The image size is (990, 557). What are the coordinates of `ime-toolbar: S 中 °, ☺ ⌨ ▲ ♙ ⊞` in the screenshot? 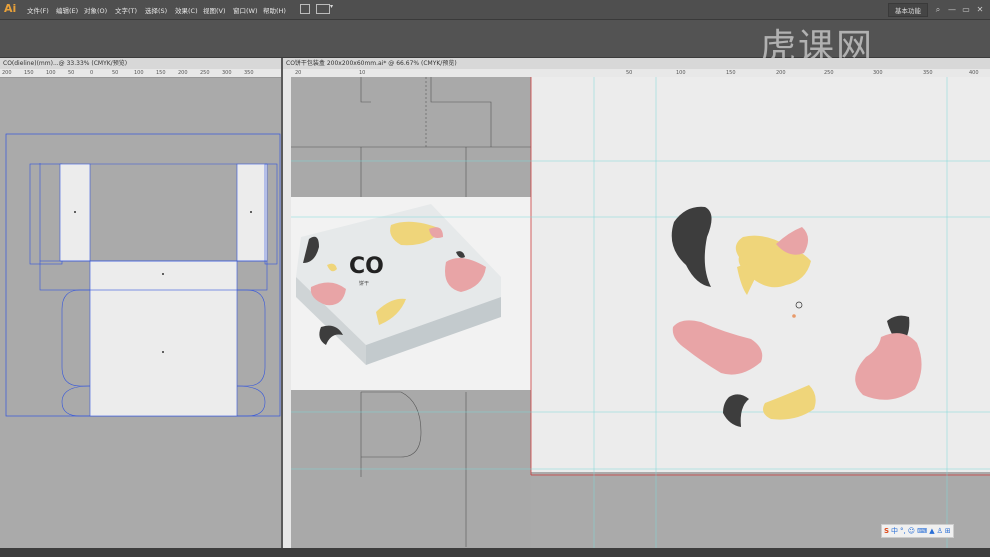 It's located at (917, 531).